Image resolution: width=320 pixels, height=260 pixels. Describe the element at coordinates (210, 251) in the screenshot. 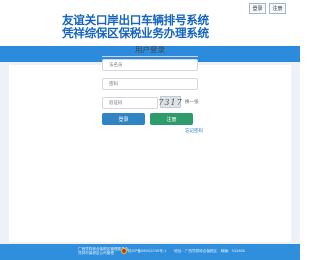

I see `footer-address: 地址：广西凭祥综合保税区 邮编：532600` at that location.